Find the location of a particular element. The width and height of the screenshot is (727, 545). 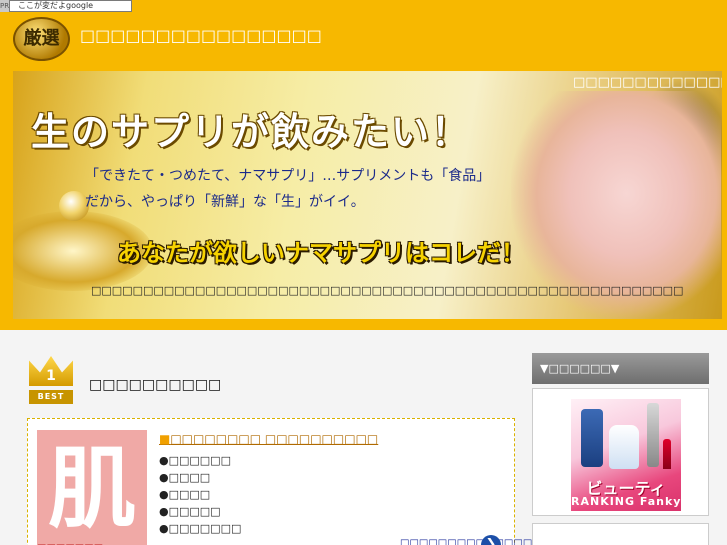

section-title: □□□□□□□□□□ is located at coordinates (155, 385).